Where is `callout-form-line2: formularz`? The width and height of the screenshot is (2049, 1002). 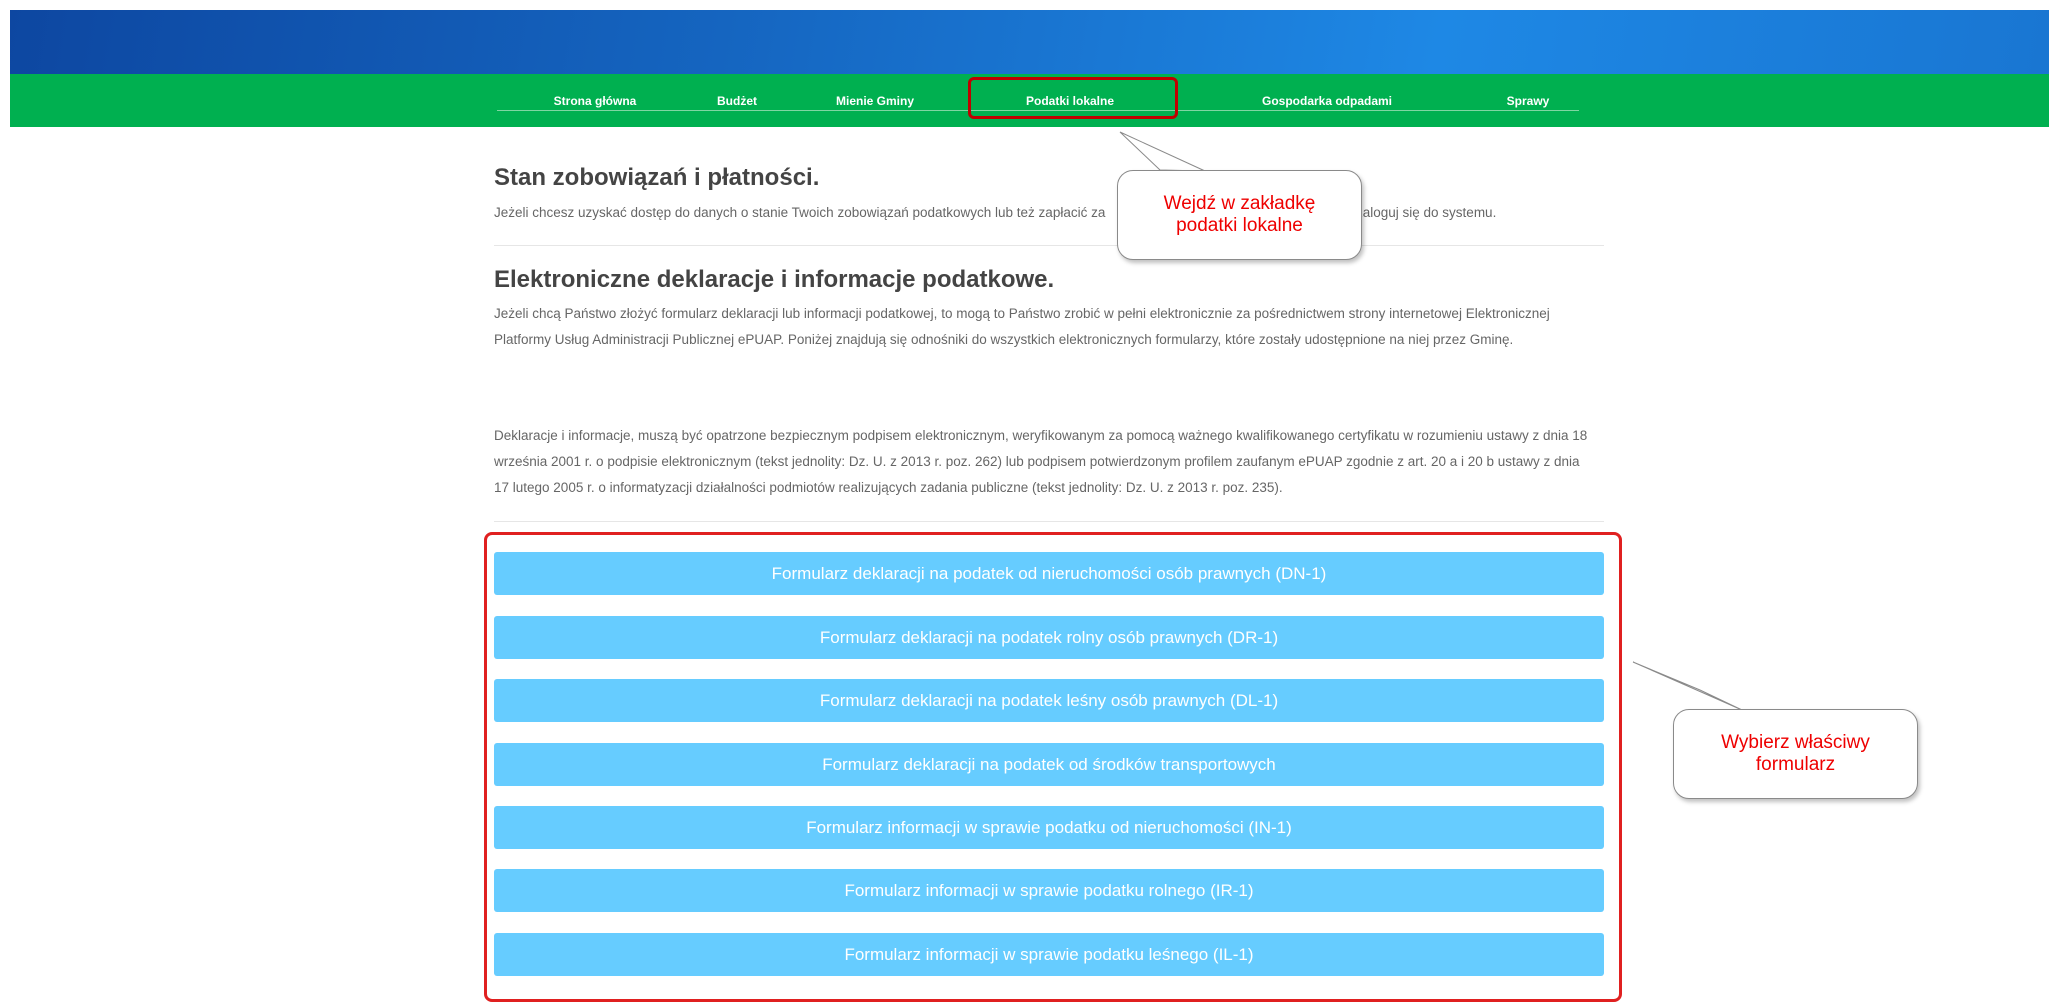 callout-form-line2: formularz is located at coordinates (1795, 764).